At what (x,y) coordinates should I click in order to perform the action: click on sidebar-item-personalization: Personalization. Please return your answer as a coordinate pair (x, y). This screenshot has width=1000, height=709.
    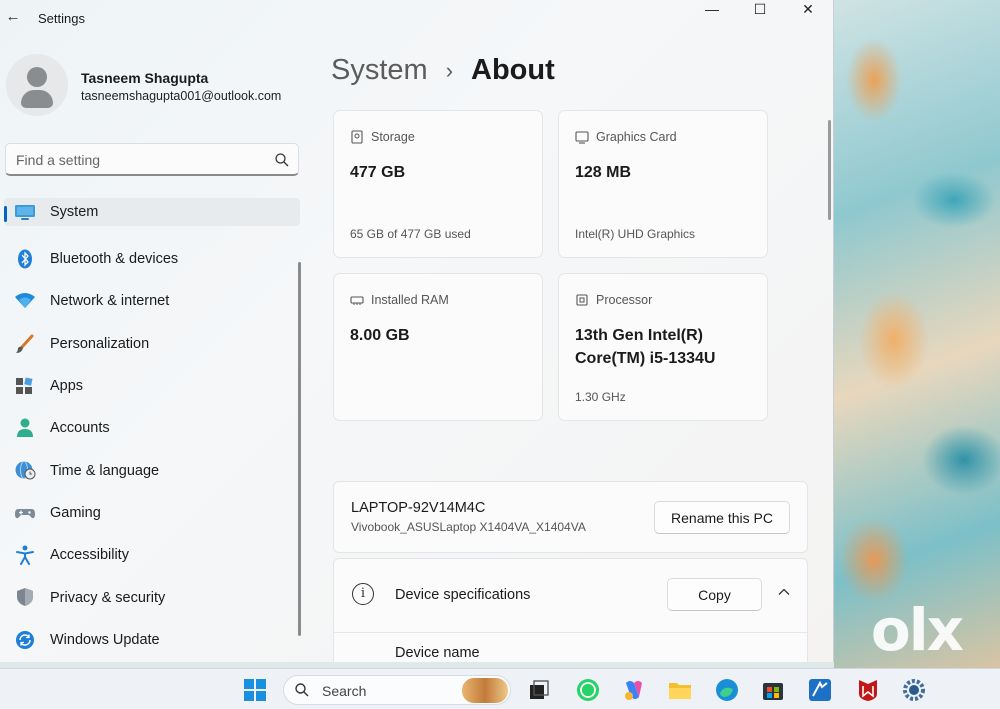
    Looking at the image, I should click on (150, 344).